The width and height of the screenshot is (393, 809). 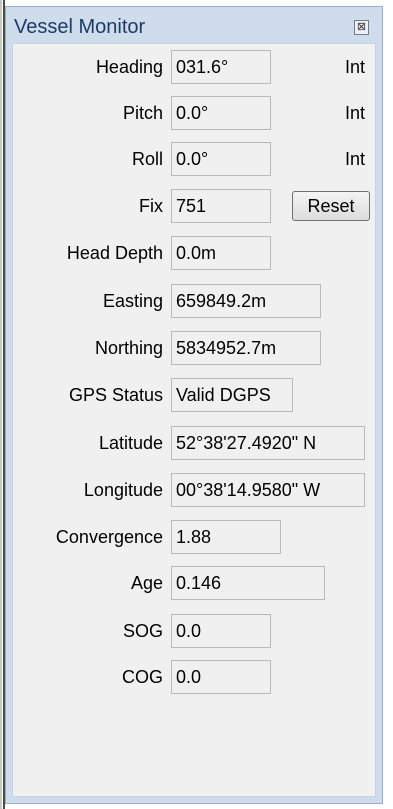 What do you see at coordinates (142, 677) in the screenshot?
I see `cog-label: COG` at bounding box center [142, 677].